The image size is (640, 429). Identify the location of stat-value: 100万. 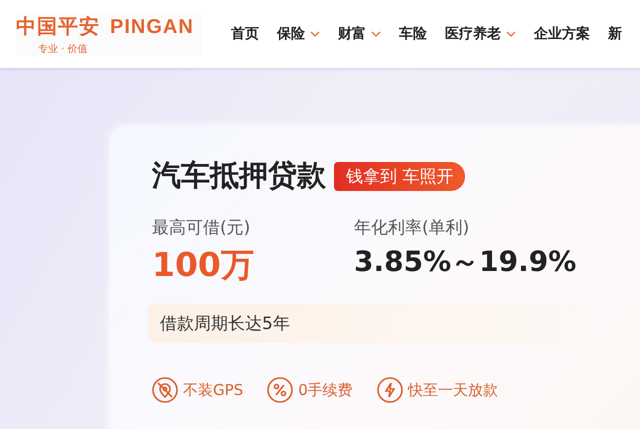
(203, 265).